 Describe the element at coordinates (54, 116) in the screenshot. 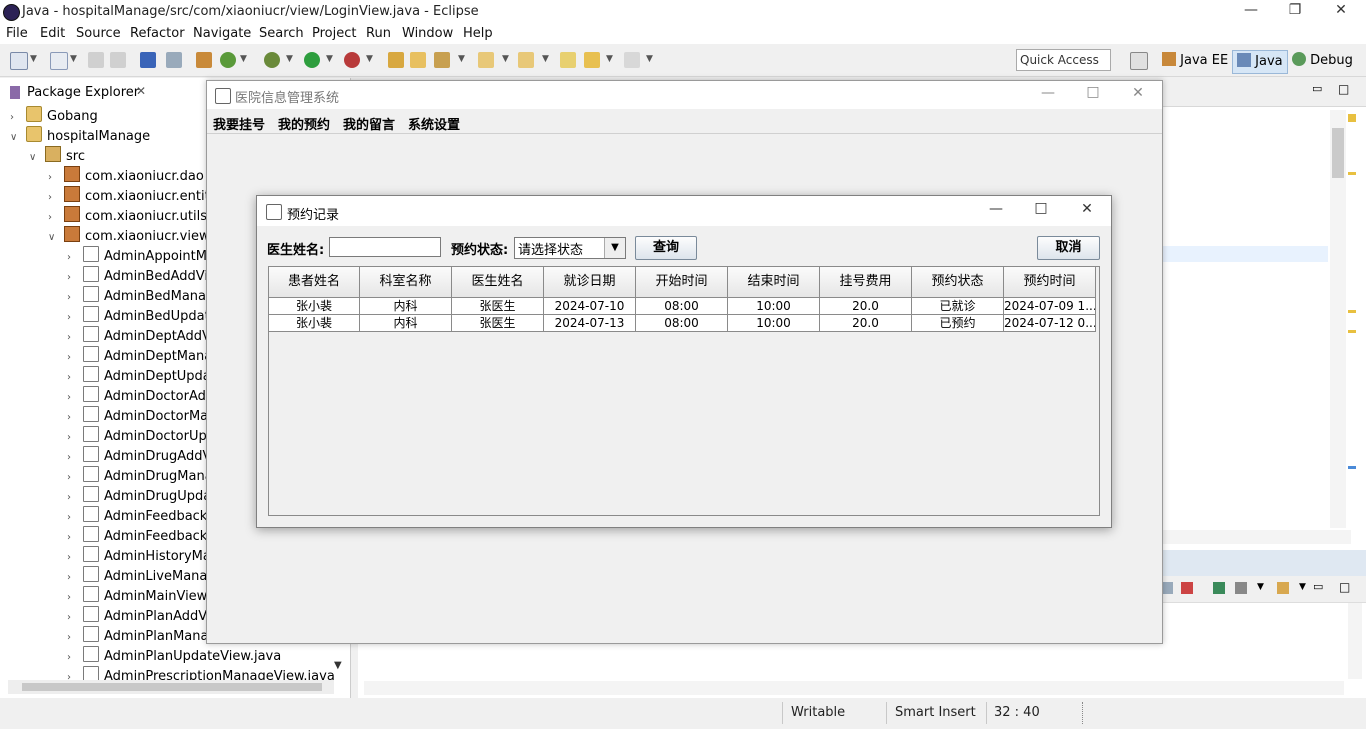

I see `tree-item: › Gobang` at that location.